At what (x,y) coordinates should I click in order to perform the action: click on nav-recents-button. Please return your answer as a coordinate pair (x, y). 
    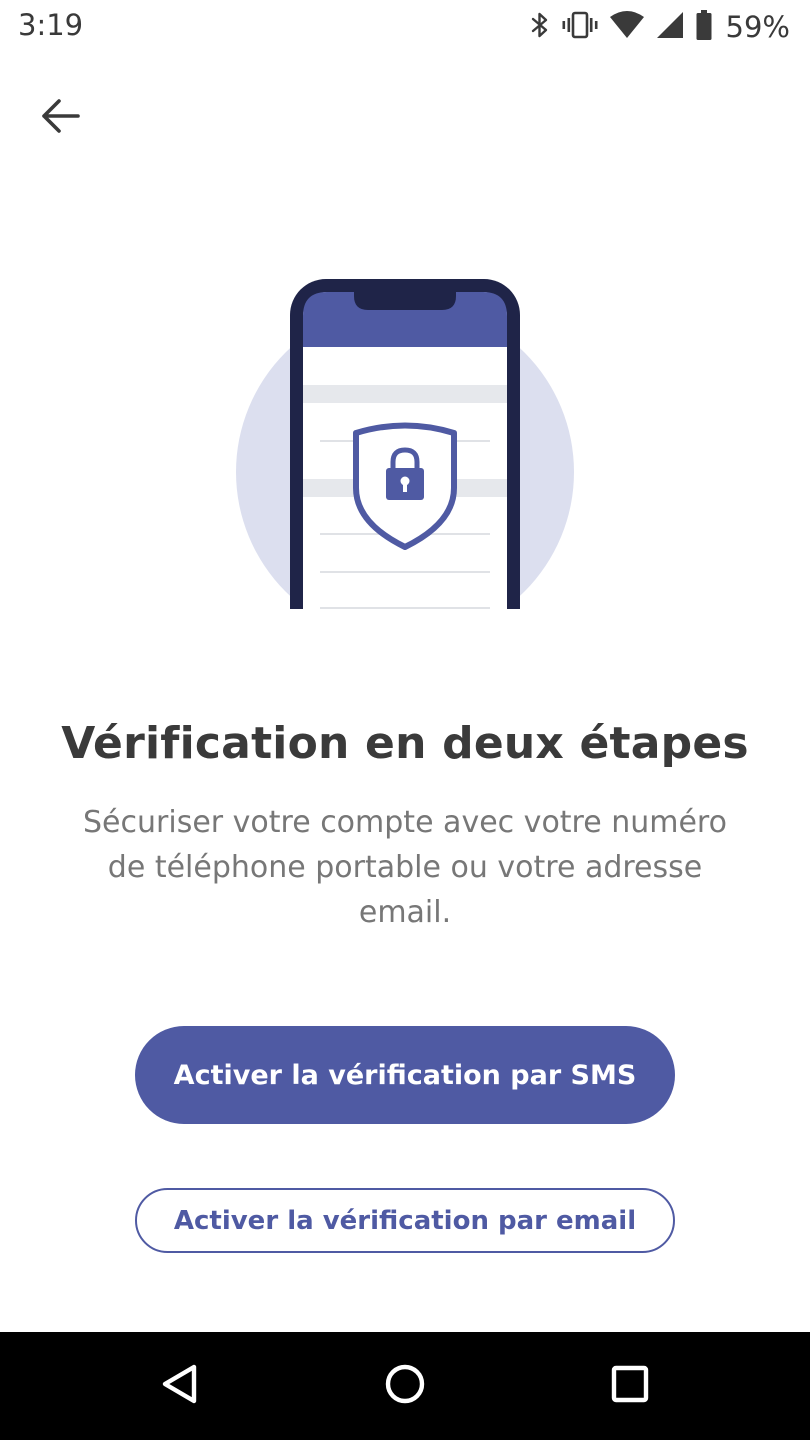
    Looking at the image, I should click on (630, 1386).